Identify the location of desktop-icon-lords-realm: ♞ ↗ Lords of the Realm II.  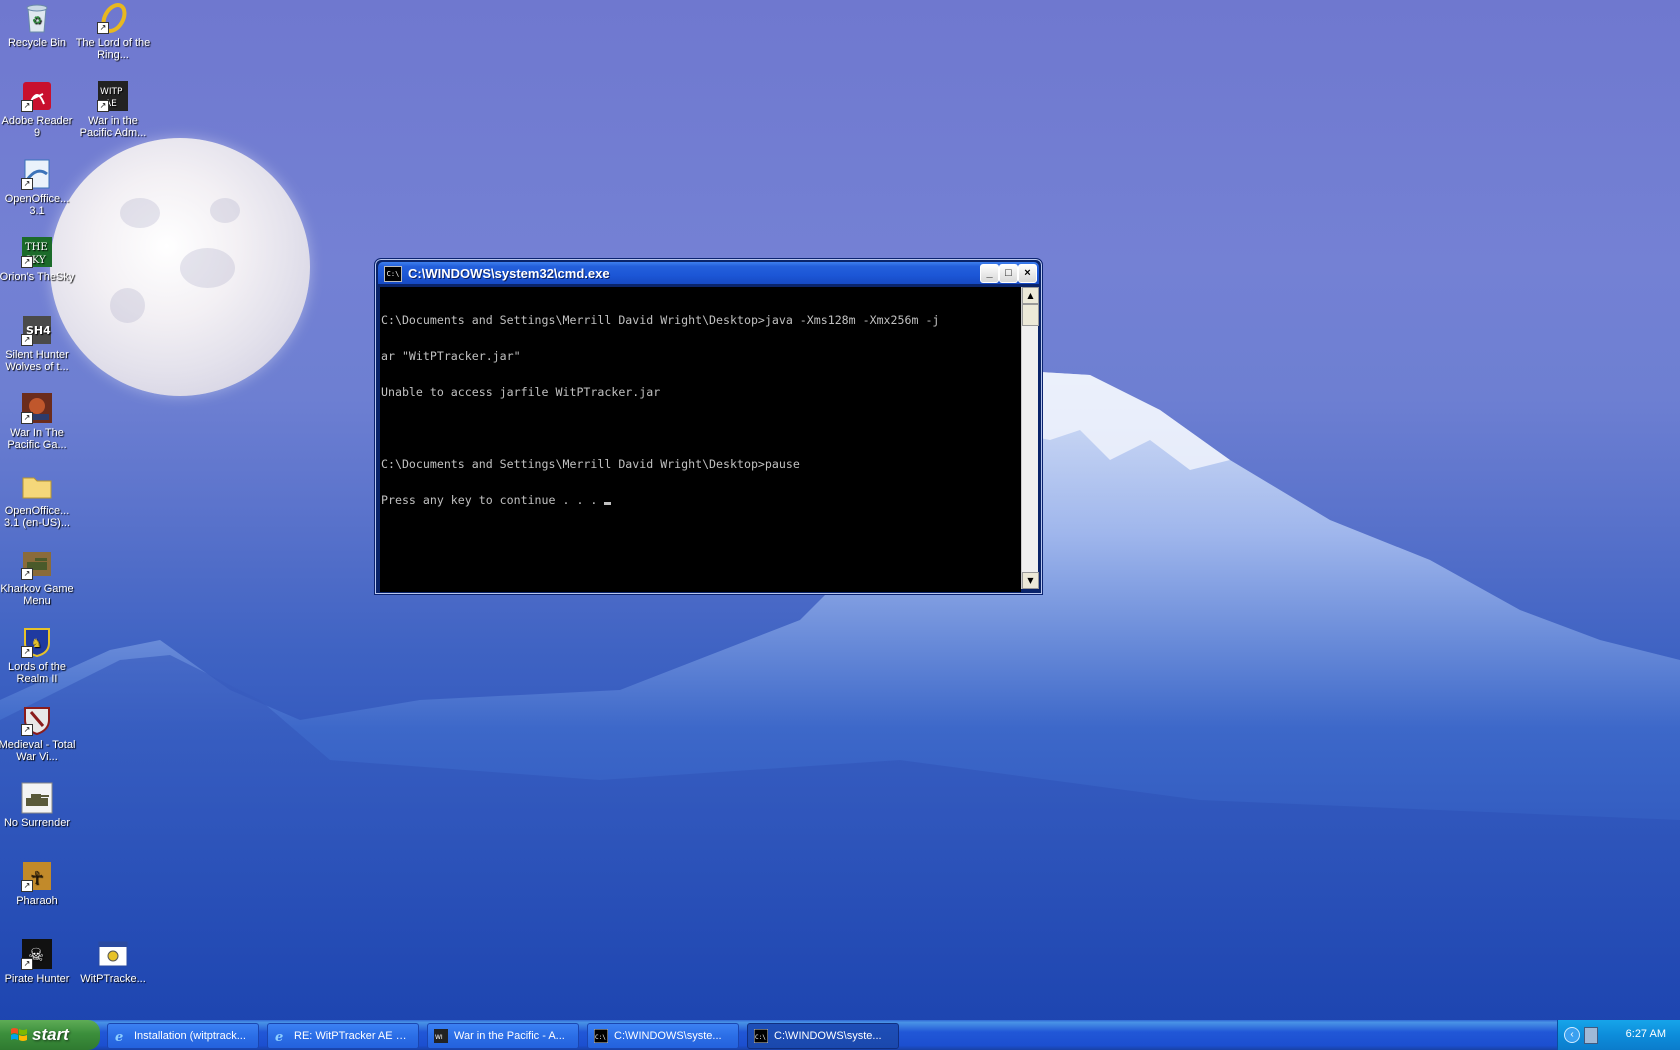
(38, 655).